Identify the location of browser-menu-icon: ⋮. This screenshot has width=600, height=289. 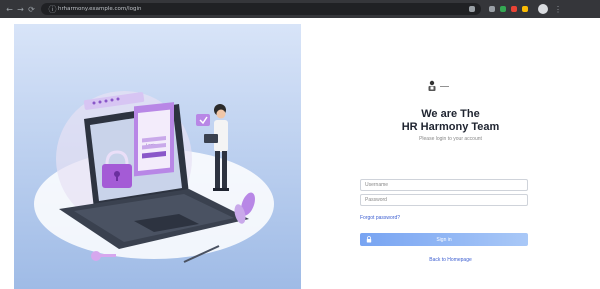
(558, 9).